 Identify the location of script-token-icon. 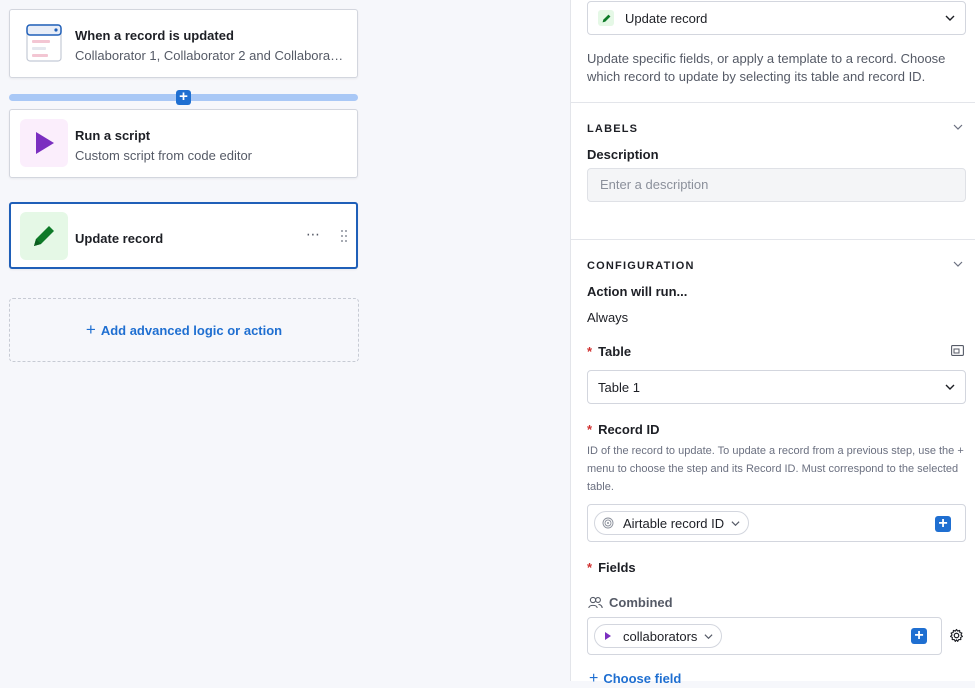
(608, 636).